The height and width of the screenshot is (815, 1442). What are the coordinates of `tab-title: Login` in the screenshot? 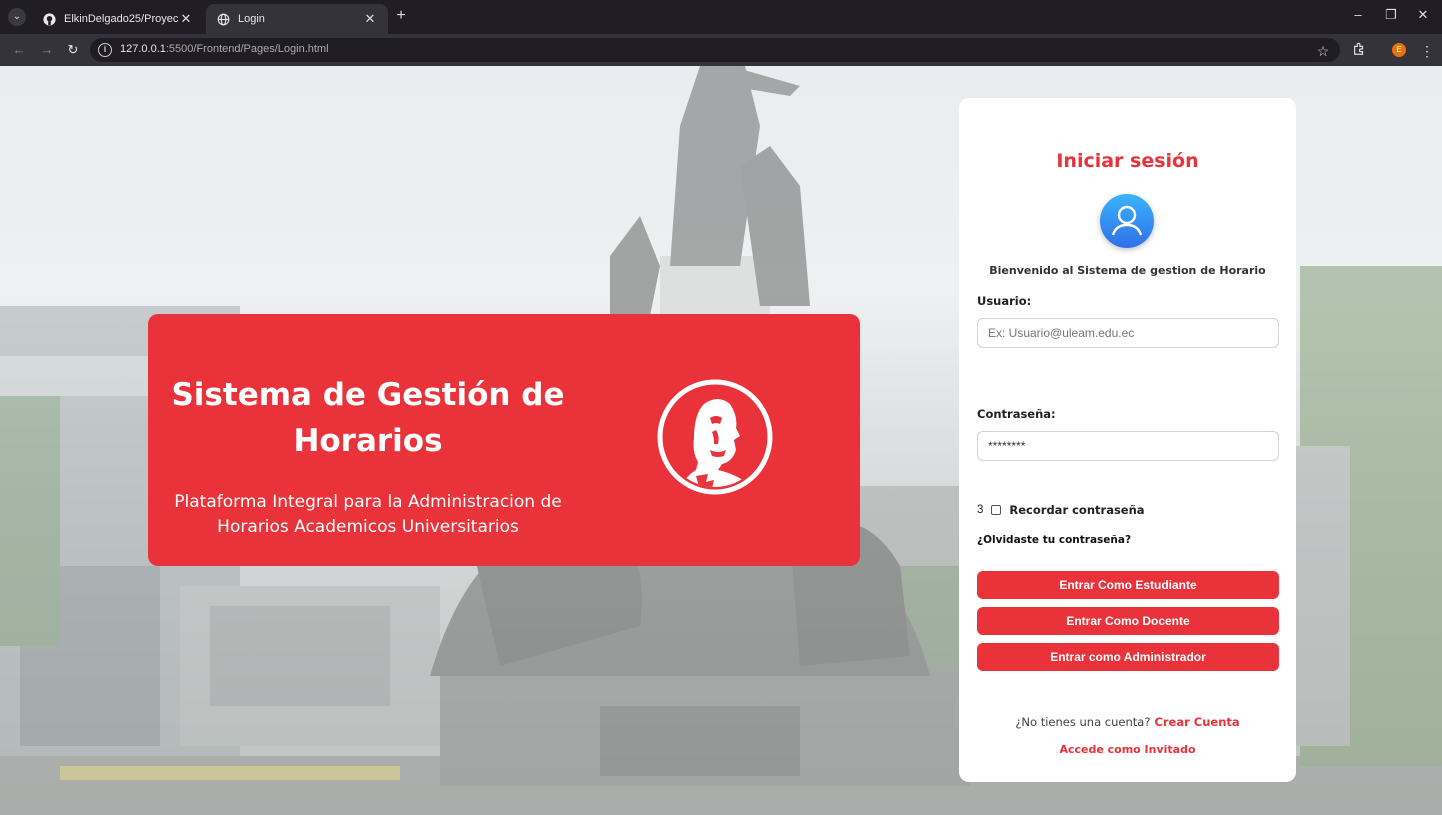 It's located at (251, 19).